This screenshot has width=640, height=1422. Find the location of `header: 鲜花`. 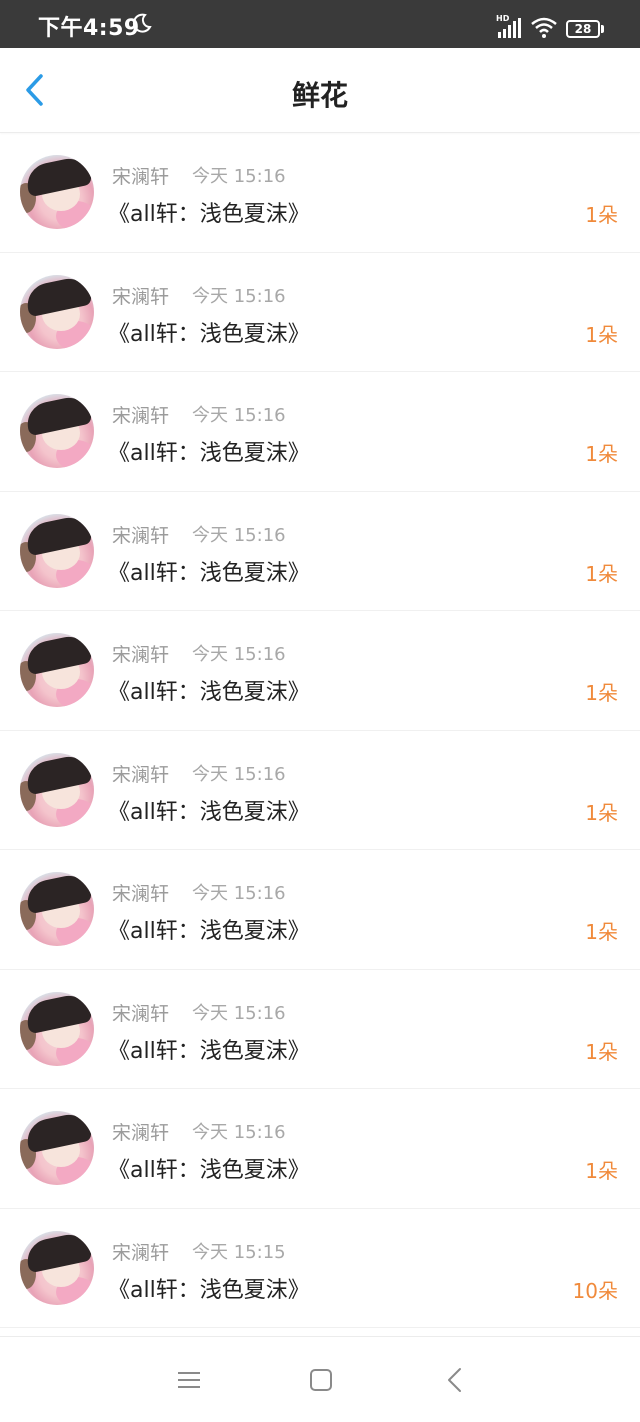

header: 鲜花 is located at coordinates (320, 90).